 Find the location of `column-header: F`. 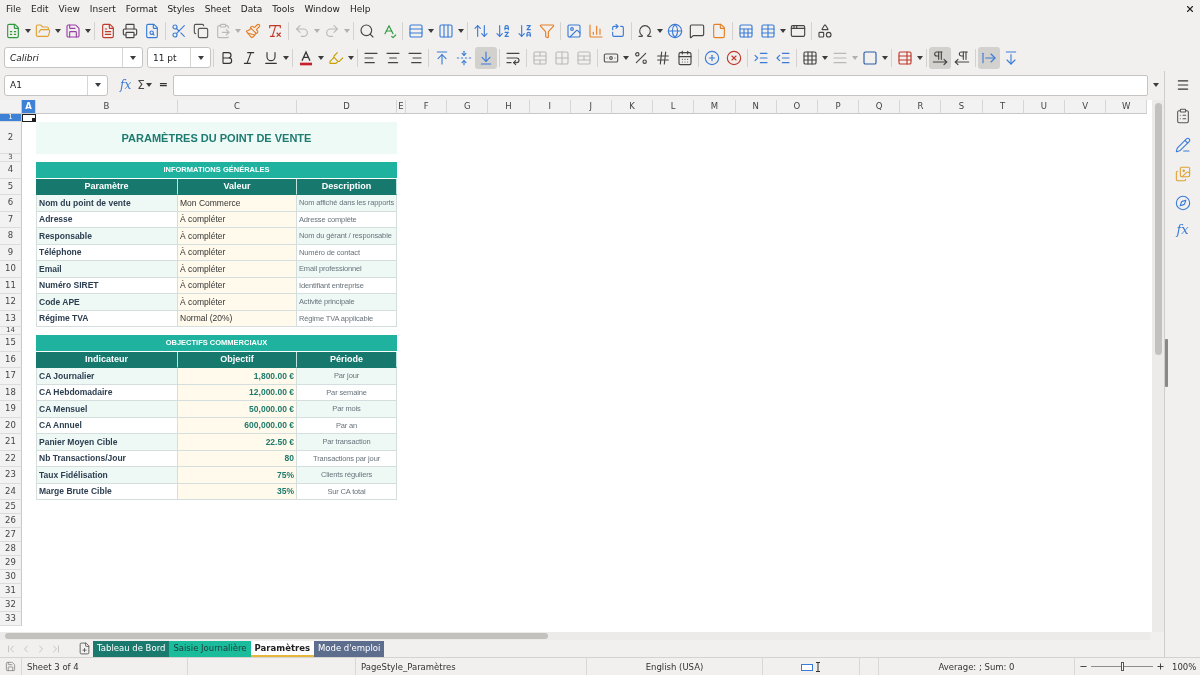

column-header: F is located at coordinates (427, 107).